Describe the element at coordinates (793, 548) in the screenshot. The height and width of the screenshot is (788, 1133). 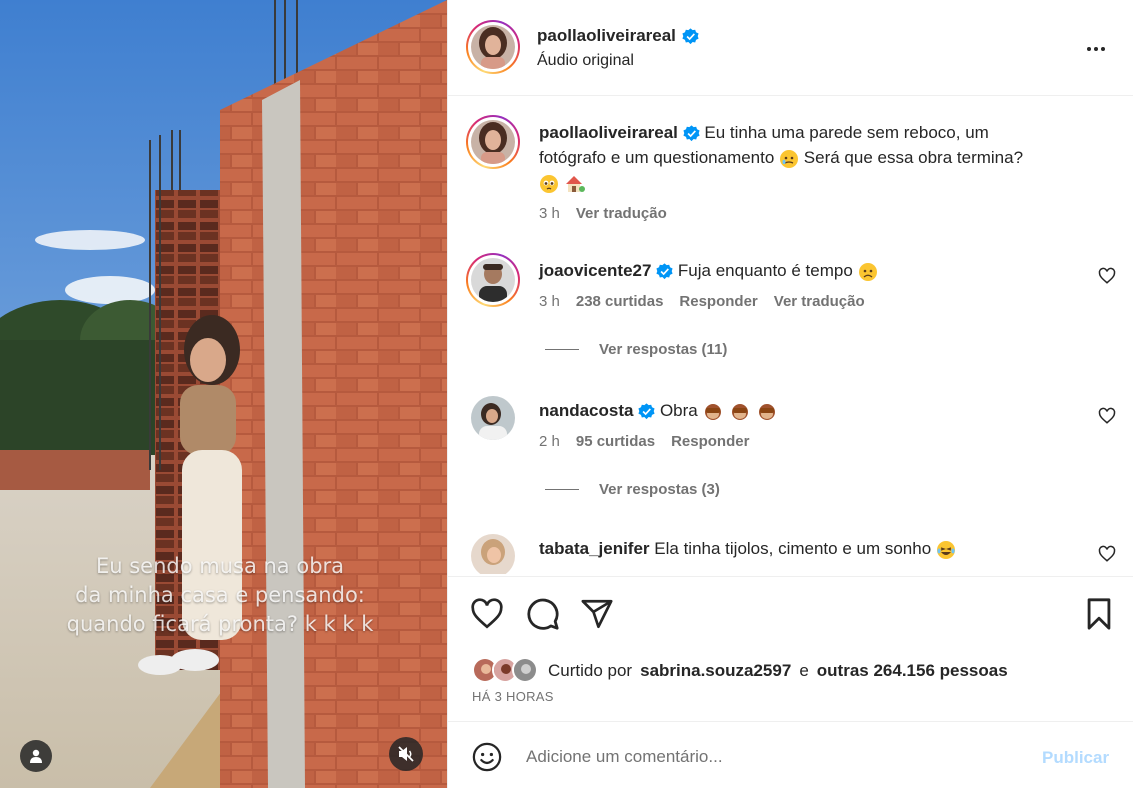
I see `comment-body: Ela tinha tijolos, cimento e um sonho` at that location.